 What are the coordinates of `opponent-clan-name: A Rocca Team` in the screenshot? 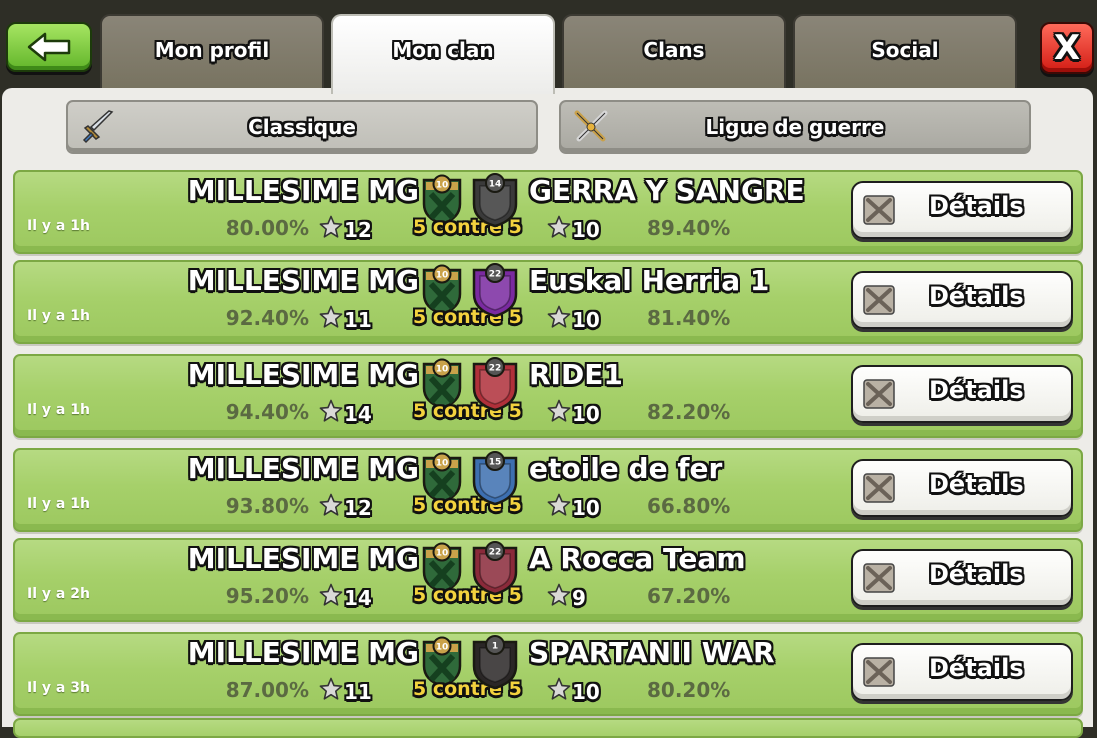 It's located at (637, 558).